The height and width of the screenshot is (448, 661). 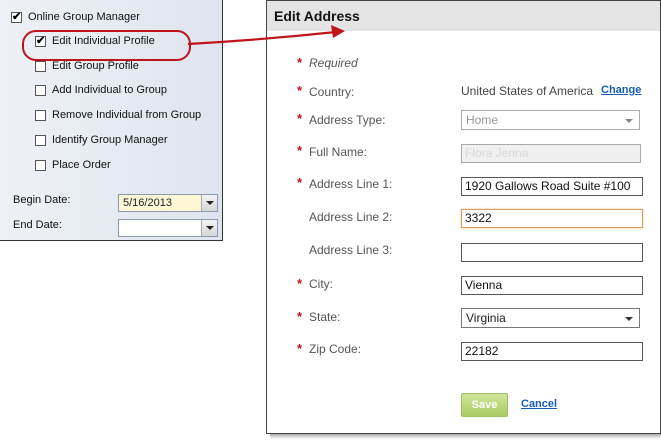 What do you see at coordinates (109, 90) in the screenshot?
I see `add-individual-label: Add Individual to Group` at bounding box center [109, 90].